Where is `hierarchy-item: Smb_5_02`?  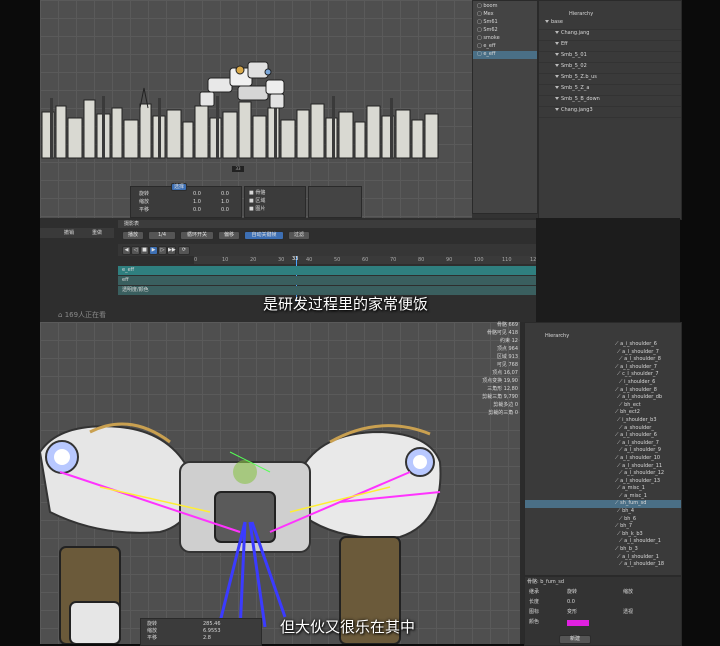 hierarchy-item: Smb_5_02 is located at coordinates (610, 68).